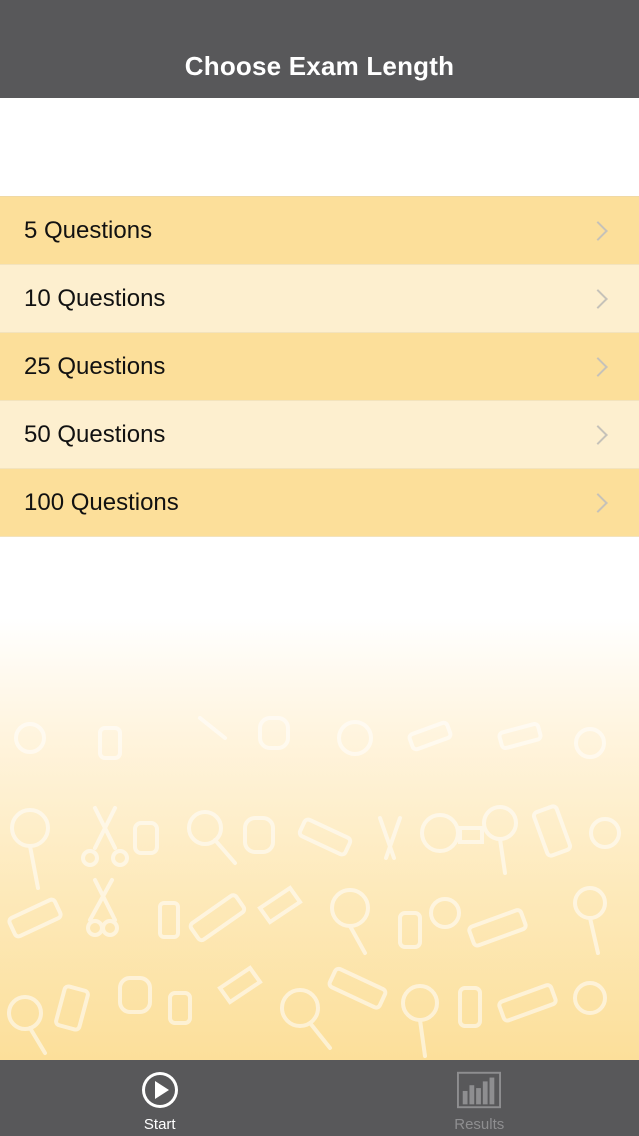 The image size is (639, 1136). What do you see at coordinates (160, 1090) in the screenshot?
I see `play-icon` at bounding box center [160, 1090].